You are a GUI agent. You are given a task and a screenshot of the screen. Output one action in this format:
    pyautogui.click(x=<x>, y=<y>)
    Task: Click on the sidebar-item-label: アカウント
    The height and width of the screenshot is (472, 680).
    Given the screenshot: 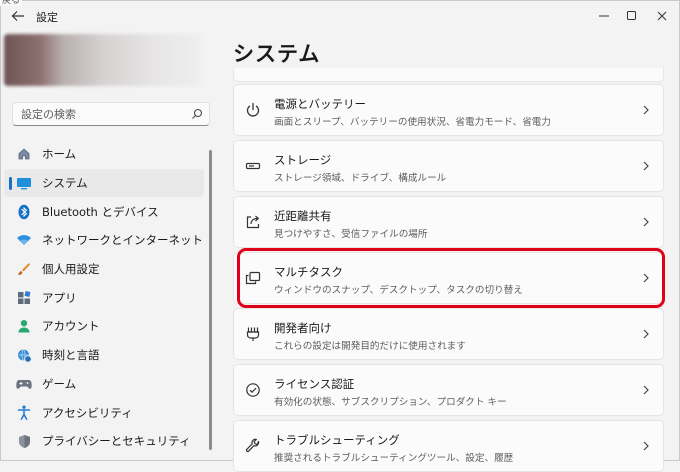 What is the action you would take?
    pyautogui.click(x=71, y=326)
    